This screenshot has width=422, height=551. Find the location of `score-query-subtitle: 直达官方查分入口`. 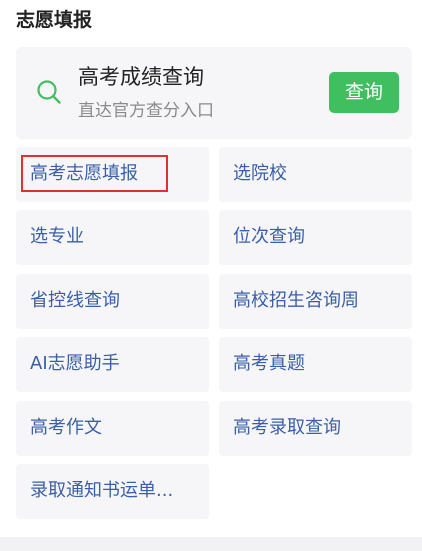

score-query-subtitle: 直达官方查分入口 is located at coordinates (146, 111).